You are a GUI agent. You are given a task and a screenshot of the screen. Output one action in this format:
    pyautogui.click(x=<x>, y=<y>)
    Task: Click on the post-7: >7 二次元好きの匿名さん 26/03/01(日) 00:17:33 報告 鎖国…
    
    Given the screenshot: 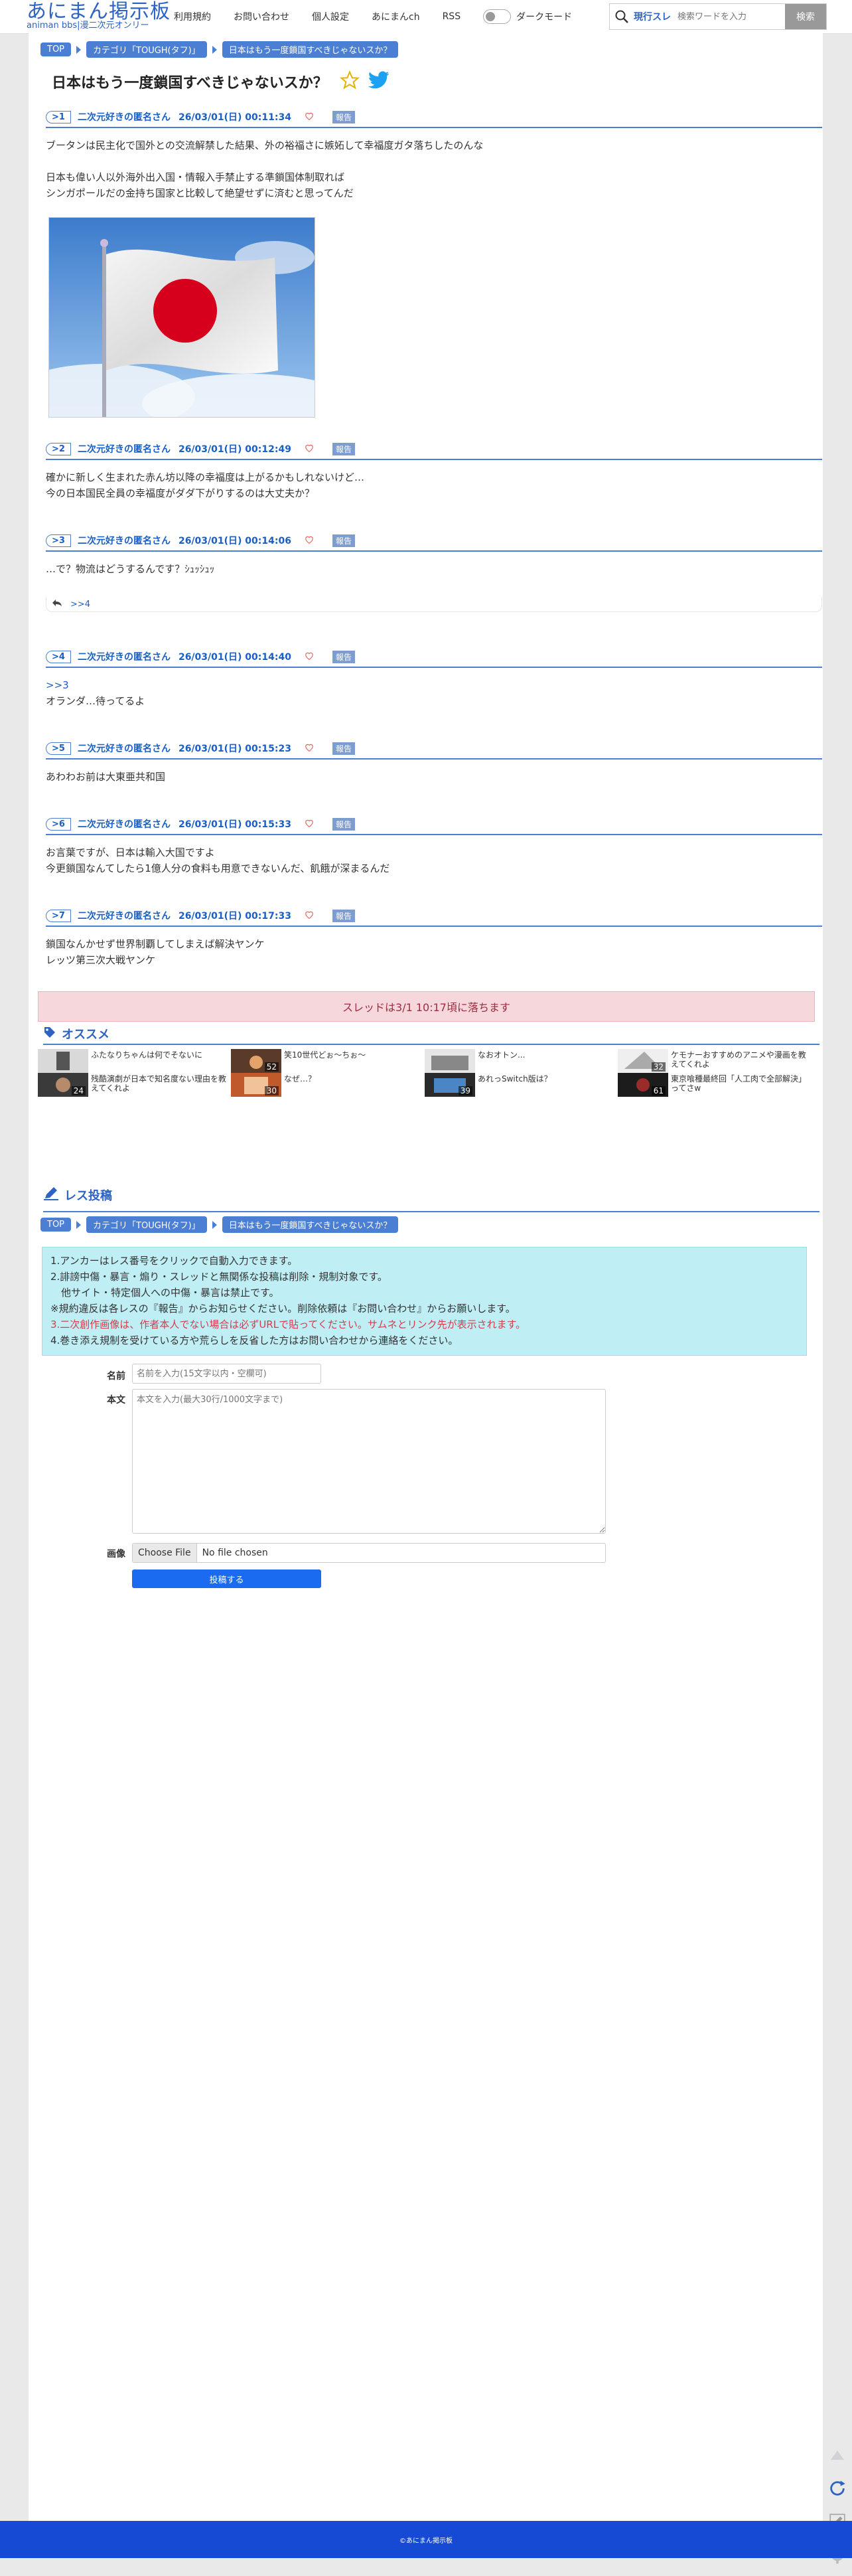 What is the action you would take?
    pyautogui.click(x=434, y=938)
    